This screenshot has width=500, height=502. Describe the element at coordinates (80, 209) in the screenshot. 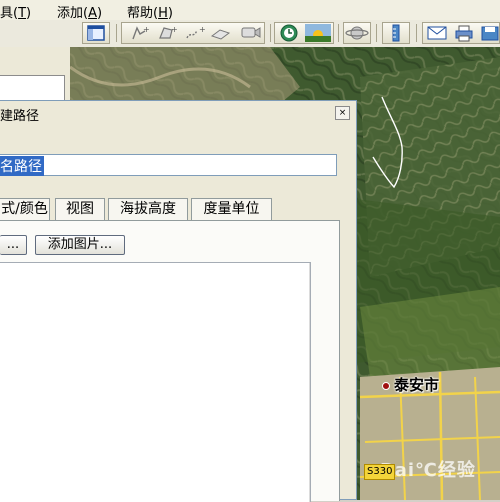

I see `tab-view: 视图` at that location.